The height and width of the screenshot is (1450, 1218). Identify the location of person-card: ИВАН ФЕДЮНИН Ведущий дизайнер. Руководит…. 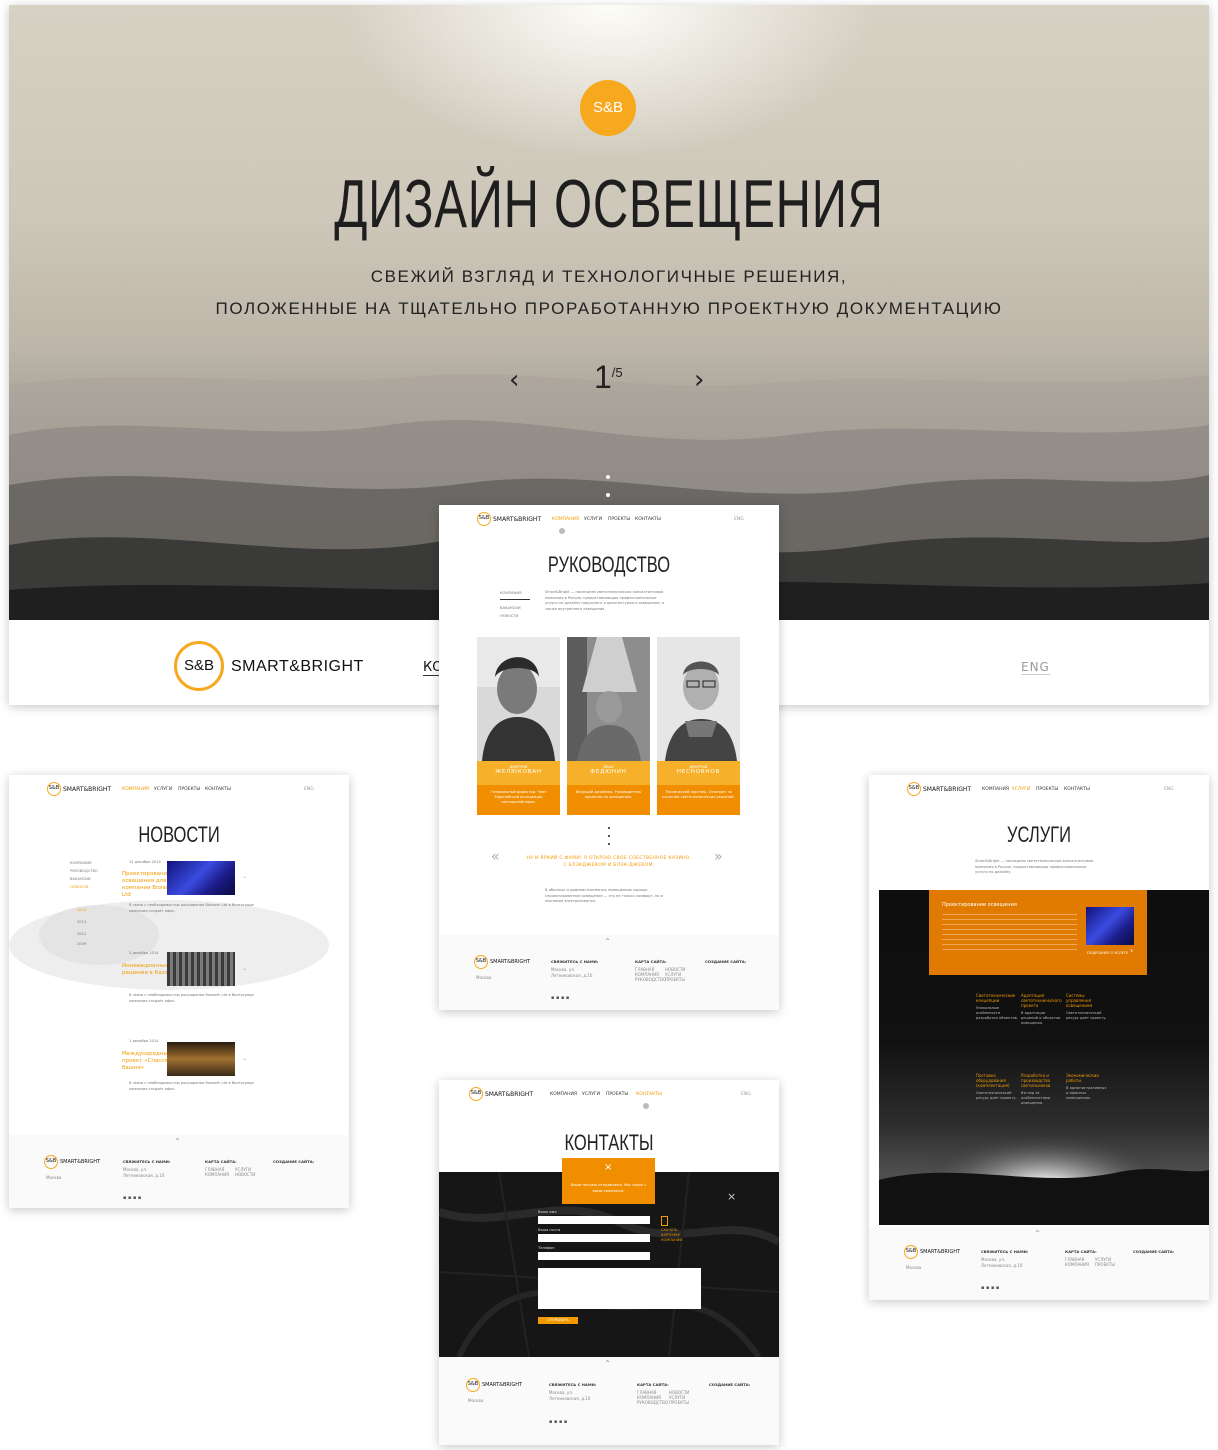
(608, 726).